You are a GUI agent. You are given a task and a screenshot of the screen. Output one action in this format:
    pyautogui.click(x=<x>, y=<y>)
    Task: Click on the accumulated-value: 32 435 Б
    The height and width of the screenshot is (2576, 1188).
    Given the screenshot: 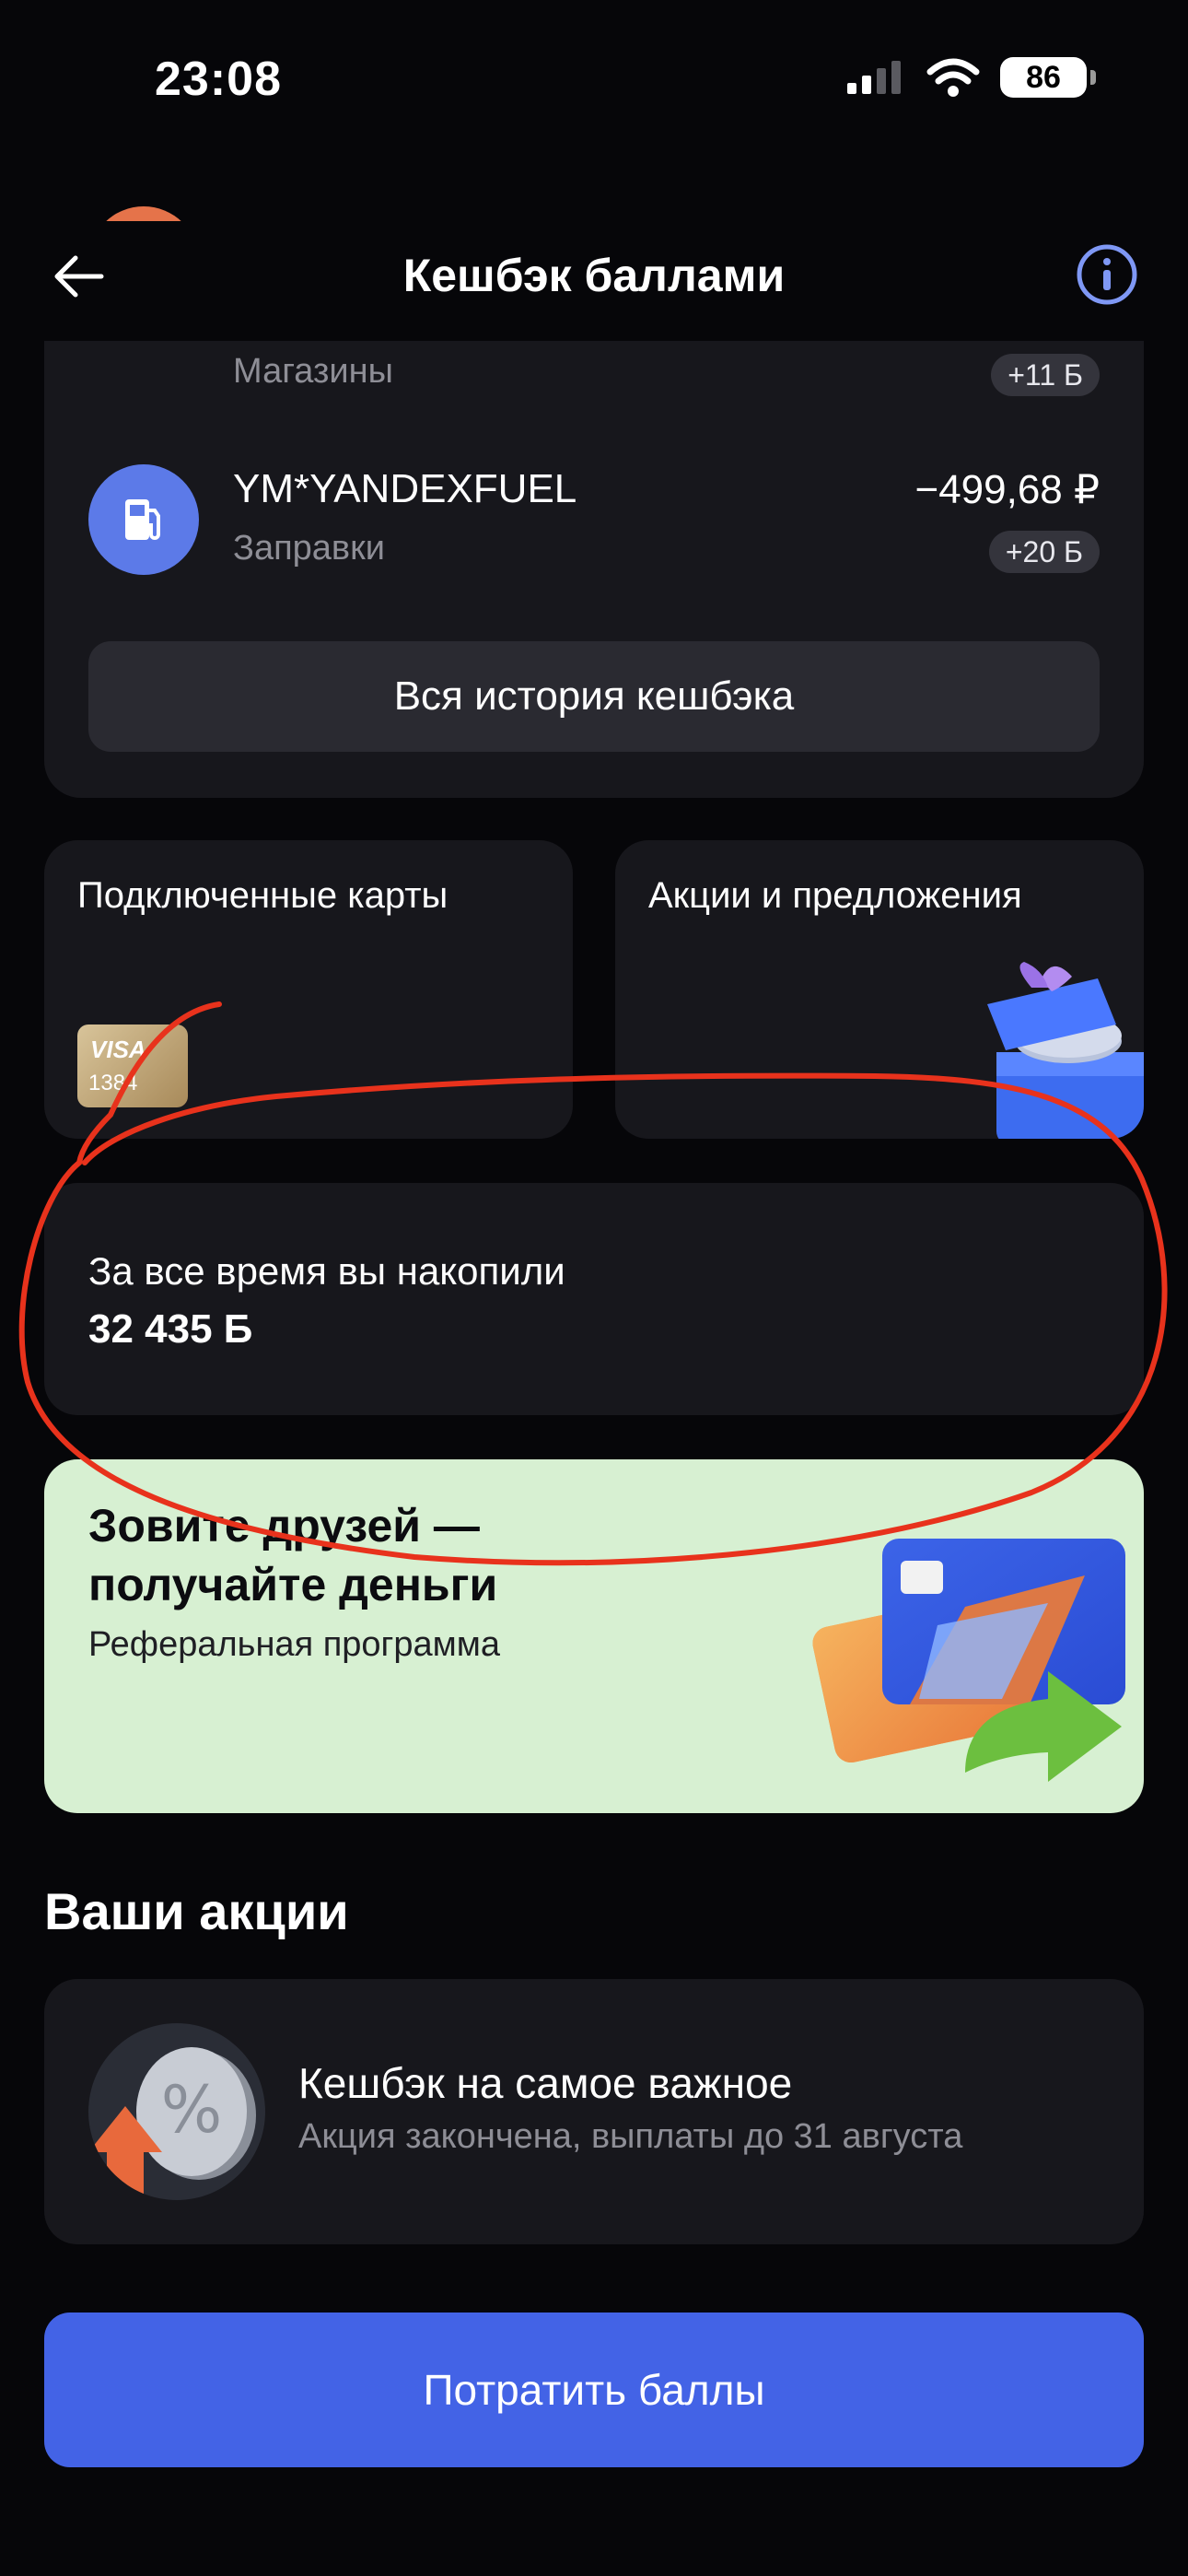 What is the action you would take?
    pyautogui.click(x=170, y=1329)
    